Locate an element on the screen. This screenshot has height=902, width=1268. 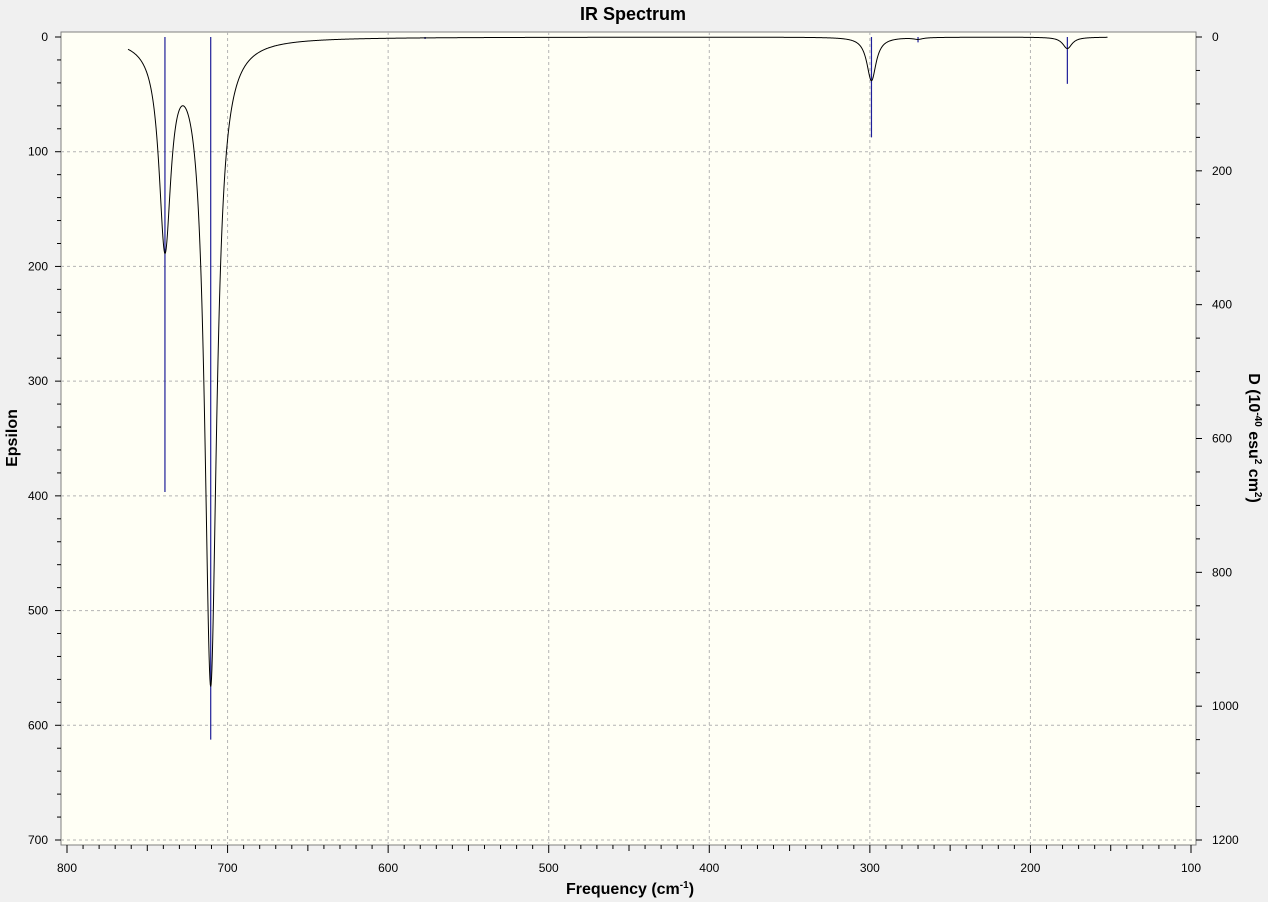
x-tick-label: 800 is located at coordinates (67, 868).